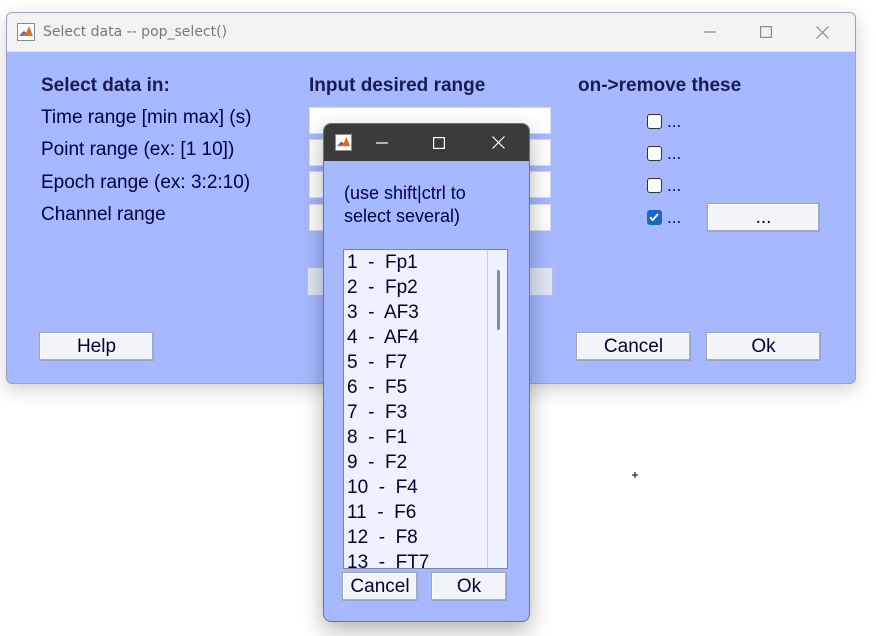 The width and height of the screenshot is (876, 636). Describe the element at coordinates (405, 205) in the screenshot. I see `dialog-instructions: (use shift|ctrl to select several)` at that location.